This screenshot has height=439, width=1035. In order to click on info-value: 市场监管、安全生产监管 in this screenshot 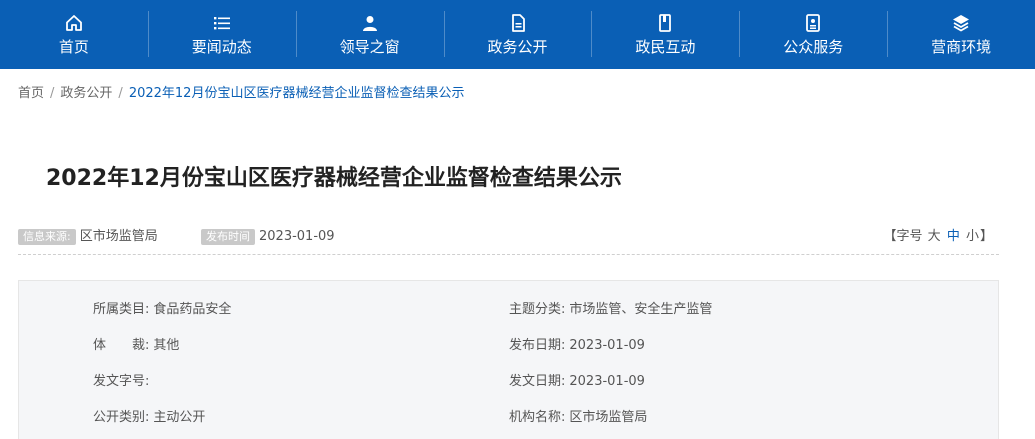, I will do `click(641, 309)`.